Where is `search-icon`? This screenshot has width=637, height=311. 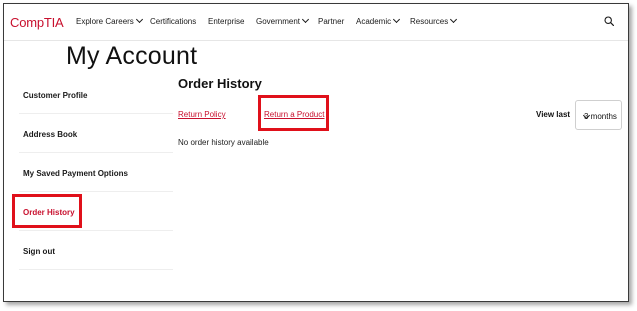
search-icon is located at coordinates (609, 21).